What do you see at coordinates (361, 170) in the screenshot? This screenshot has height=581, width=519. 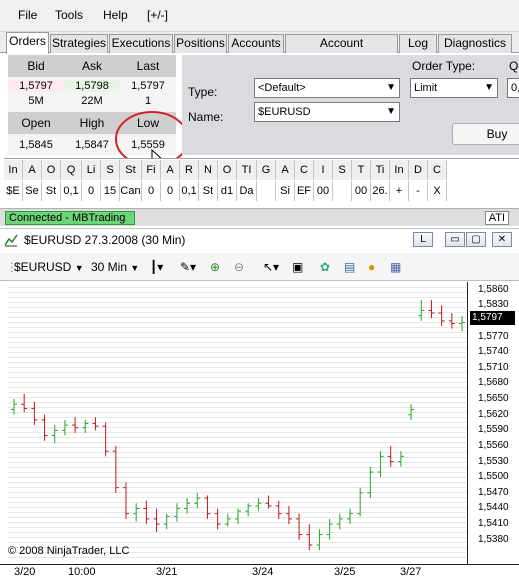 I see `column-header: T` at bounding box center [361, 170].